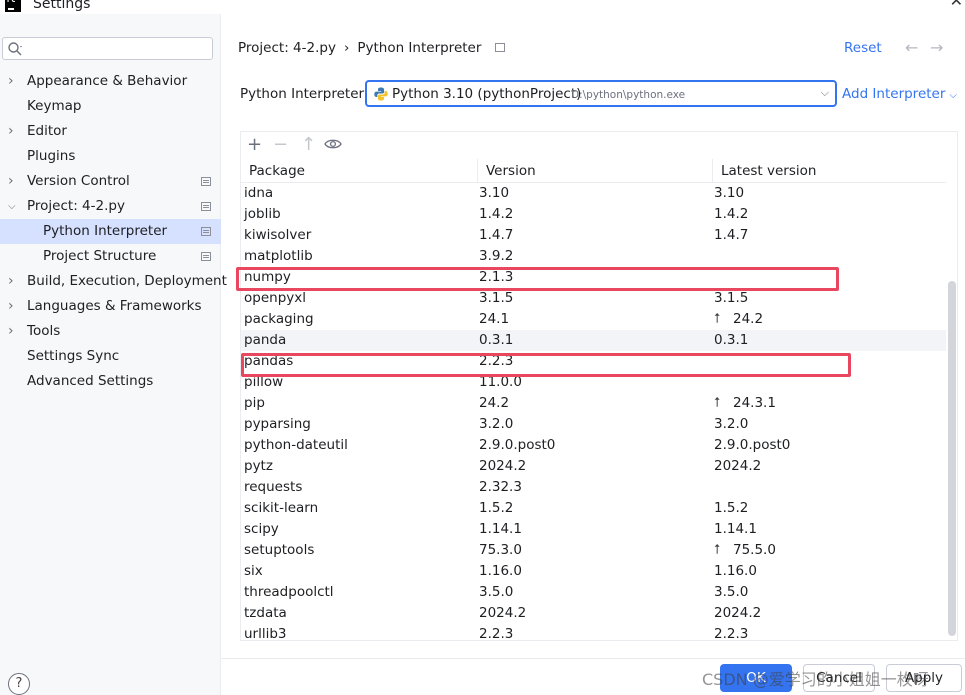 The image size is (965, 695). What do you see at coordinates (496, 298) in the screenshot?
I see `package-version-cell: 3.1.5` at bounding box center [496, 298].